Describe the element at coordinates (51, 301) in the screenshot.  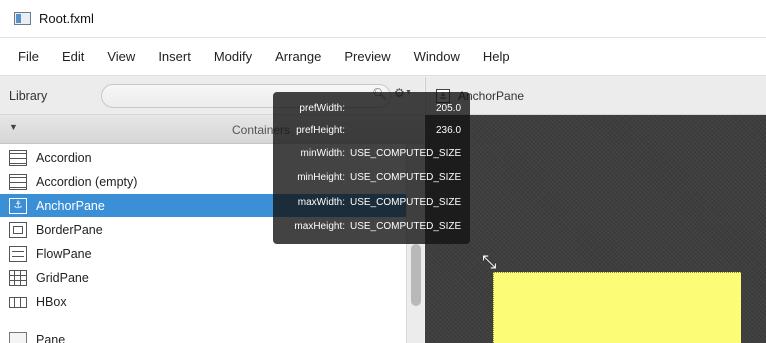
I see `list-item-label: HBox` at that location.